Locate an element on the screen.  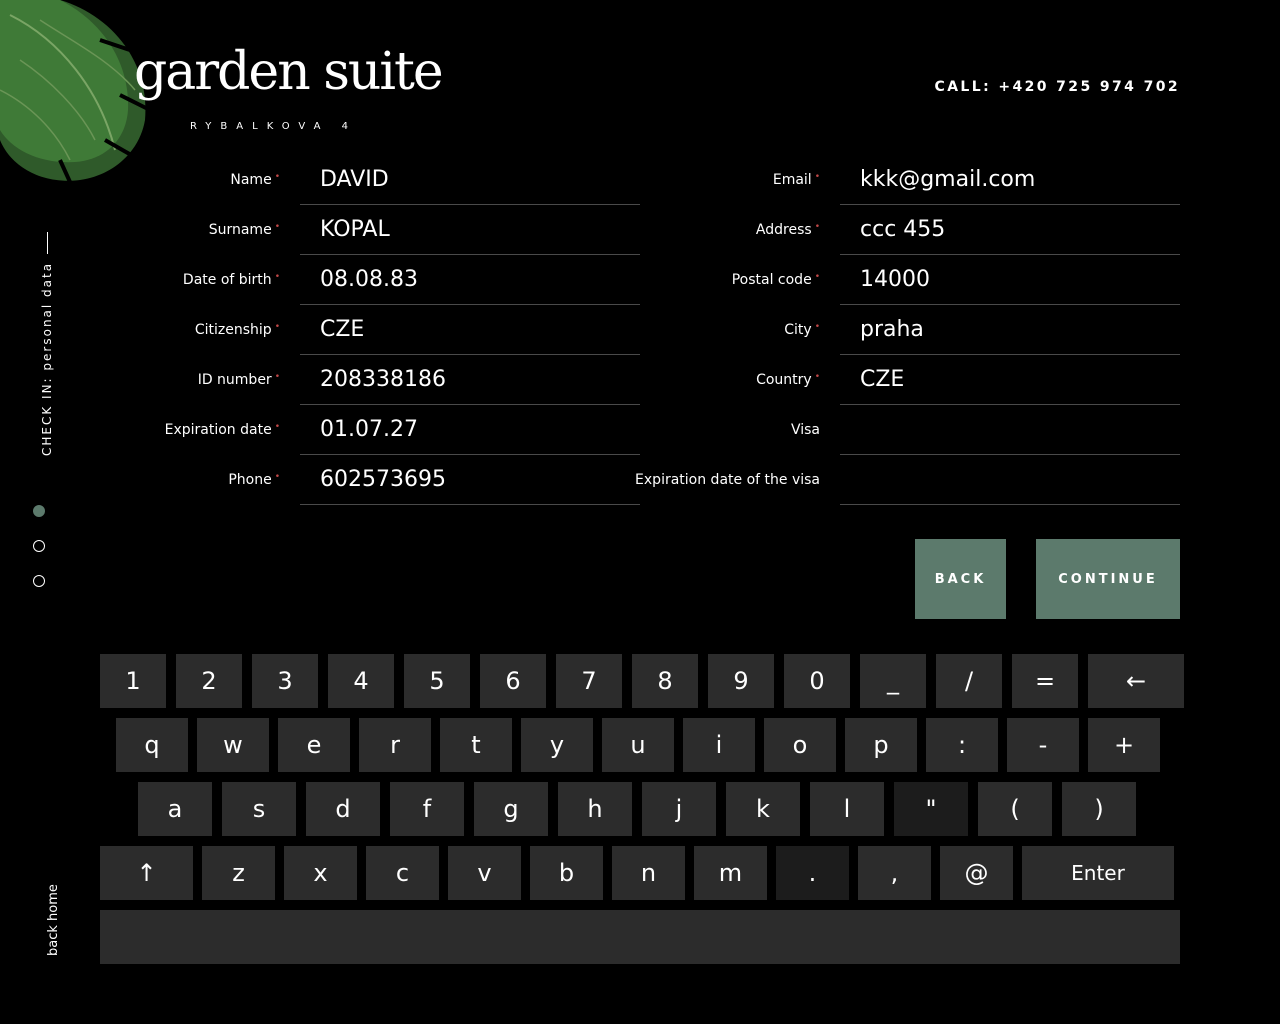
input-country is located at coordinates (1010, 379).